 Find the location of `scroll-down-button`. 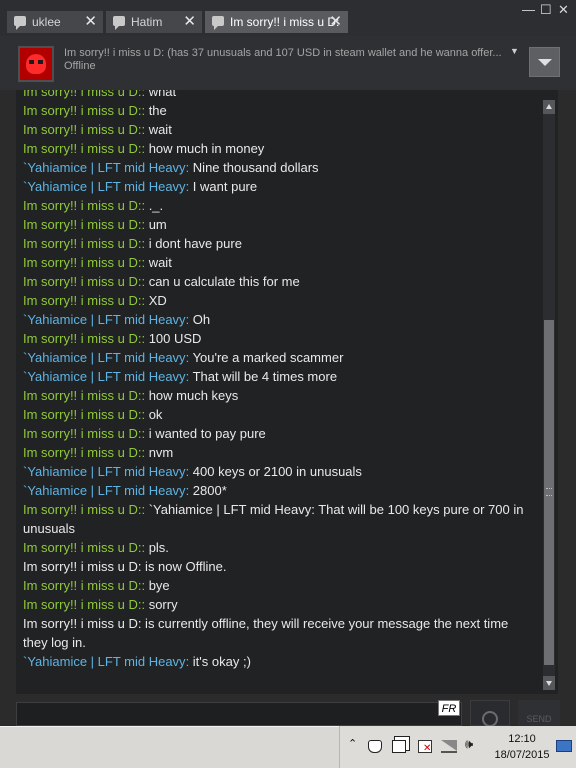

scroll-down-button is located at coordinates (549, 683).